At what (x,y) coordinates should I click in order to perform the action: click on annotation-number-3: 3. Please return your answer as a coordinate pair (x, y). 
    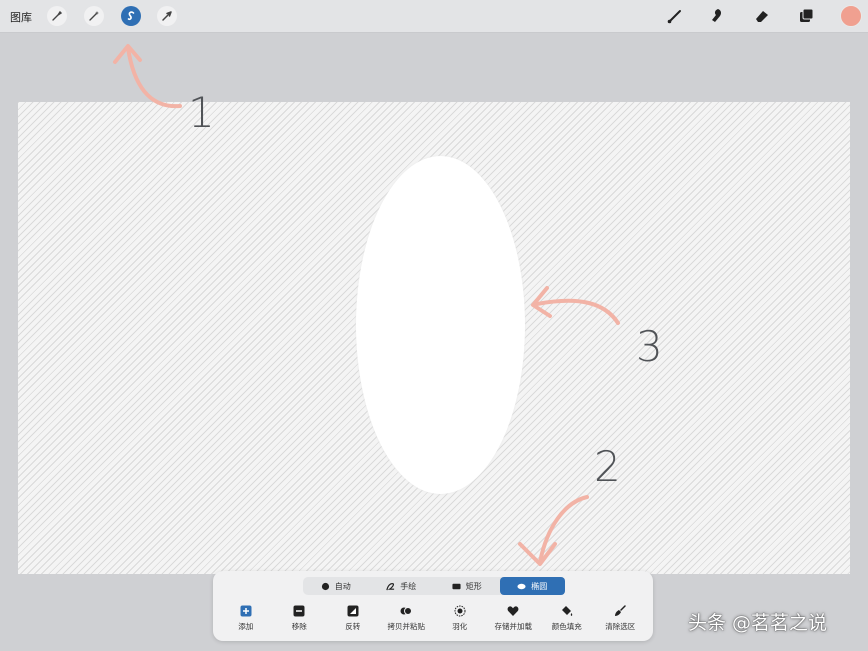
    Looking at the image, I should click on (649, 346).